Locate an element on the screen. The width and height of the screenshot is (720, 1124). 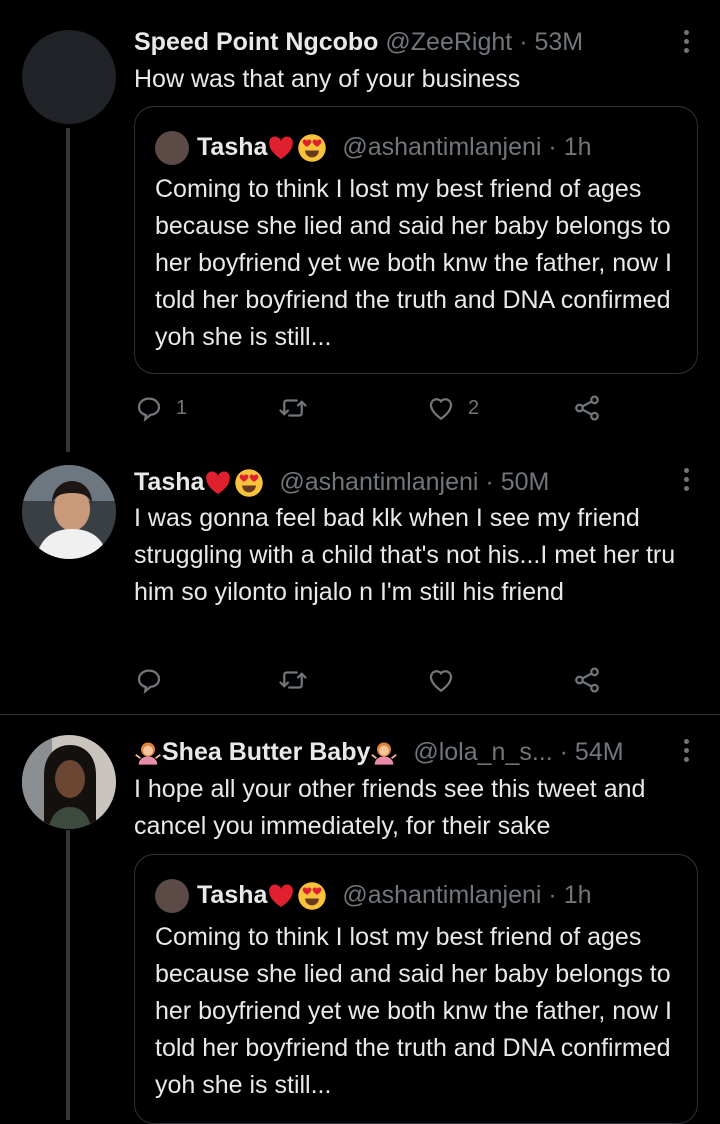
tweet-header: Tasha @ashantimlanjeni · 50M is located at coordinates (407, 482).